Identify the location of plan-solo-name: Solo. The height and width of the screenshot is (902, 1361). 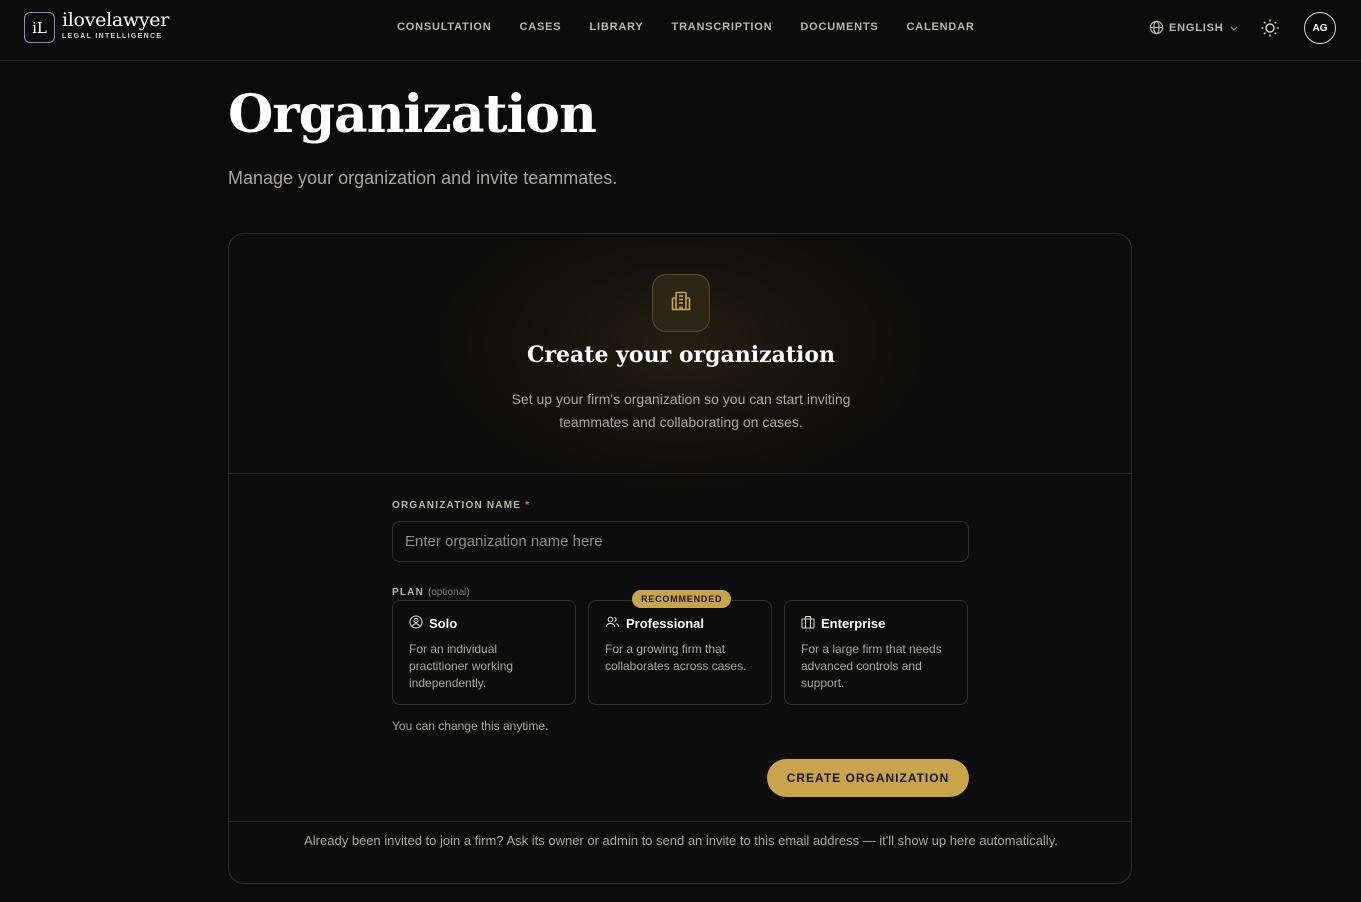
(443, 623).